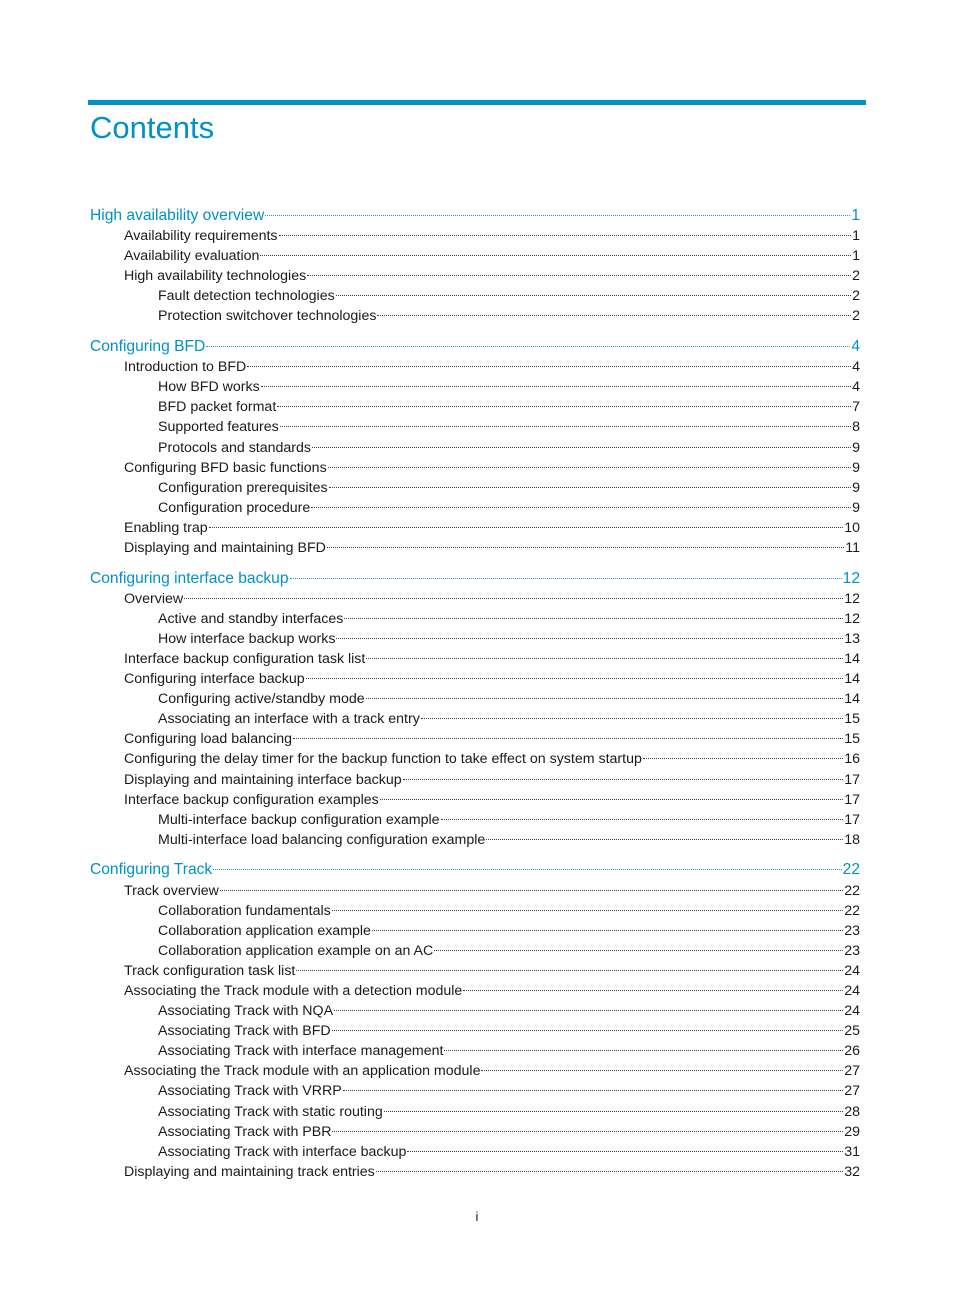 The height and width of the screenshot is (1296, 954). I want to click on toc-section-link: Introduction to BFD 4, so click(475, 367).